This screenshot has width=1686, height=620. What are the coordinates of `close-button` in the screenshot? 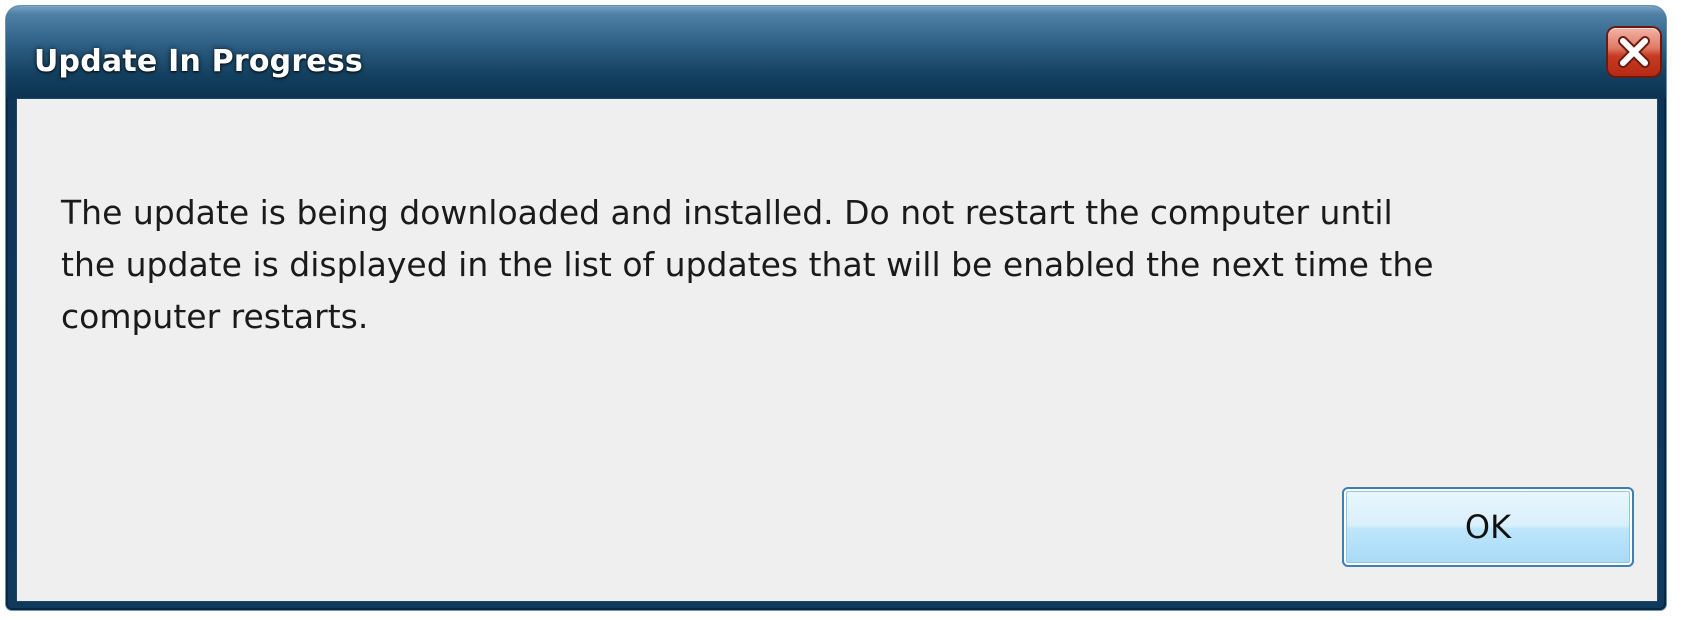 It's located at (1634, 52).